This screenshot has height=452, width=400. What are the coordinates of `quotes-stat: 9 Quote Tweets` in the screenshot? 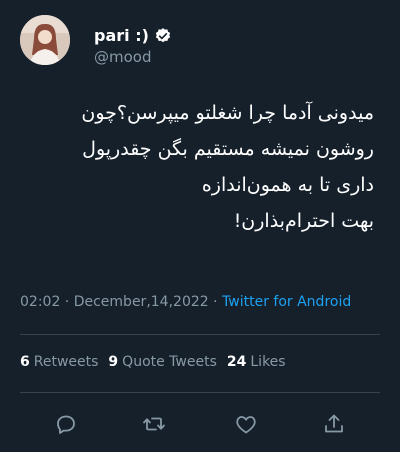 It's located at (162, 362).